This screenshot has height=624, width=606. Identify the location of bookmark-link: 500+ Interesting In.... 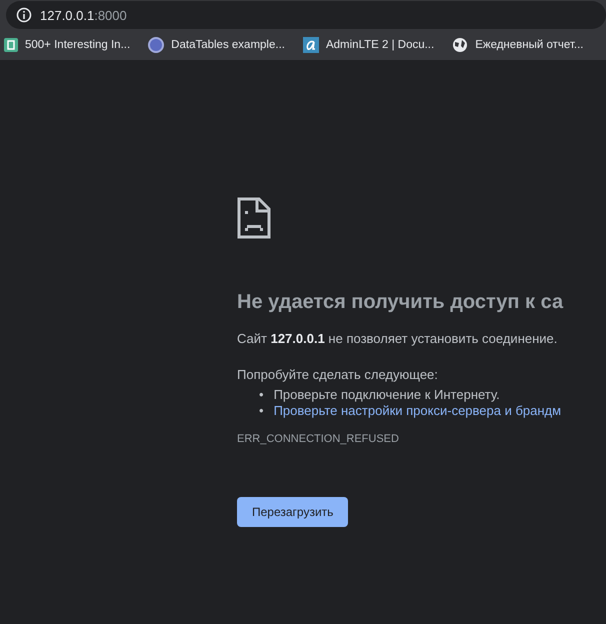
(77, 45).